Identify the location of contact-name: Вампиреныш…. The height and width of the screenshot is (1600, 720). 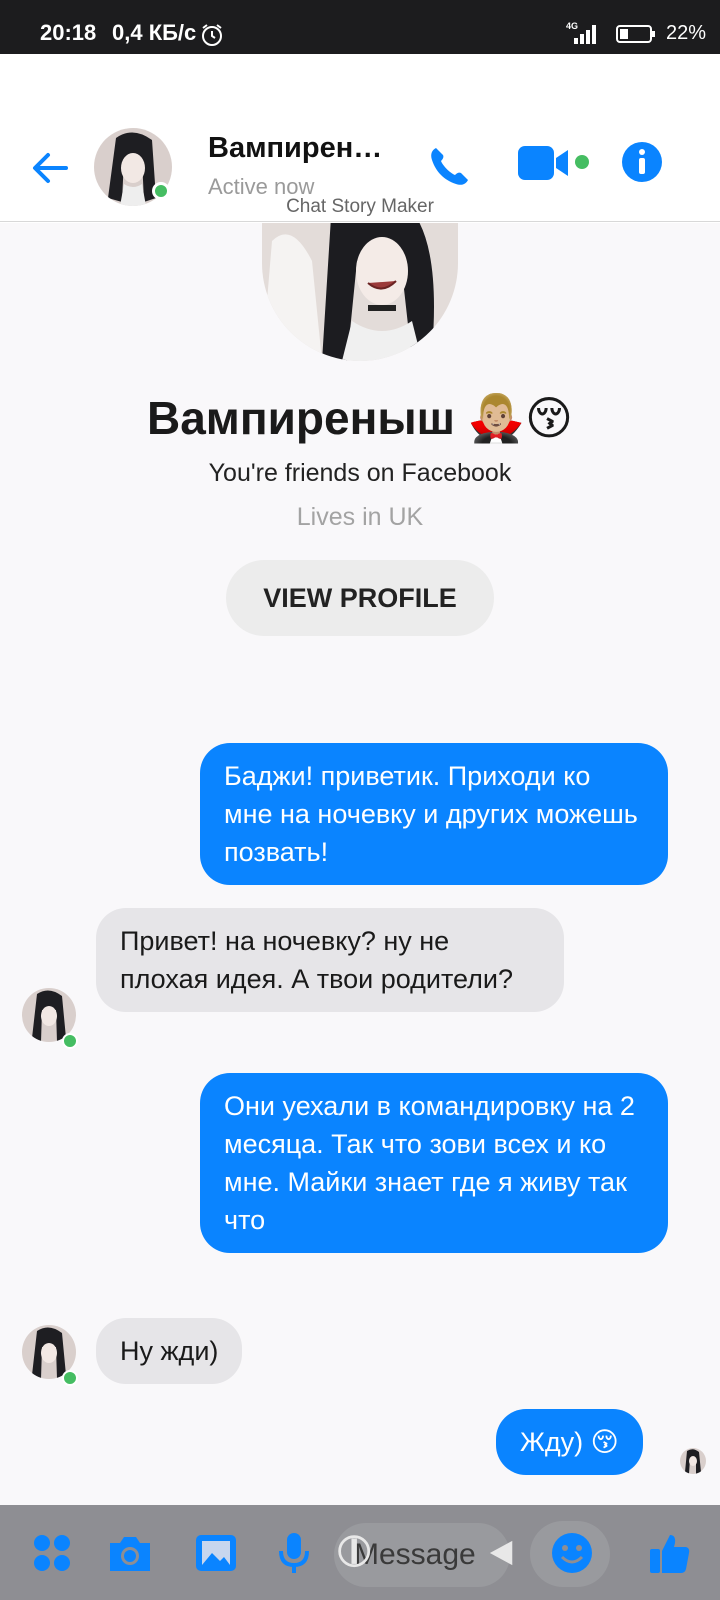
(303, 148).